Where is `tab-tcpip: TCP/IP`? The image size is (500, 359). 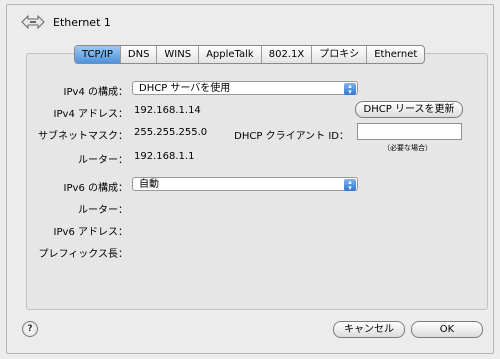
tab-tcpip: TCP/IP is located at coordinates (98, 54).